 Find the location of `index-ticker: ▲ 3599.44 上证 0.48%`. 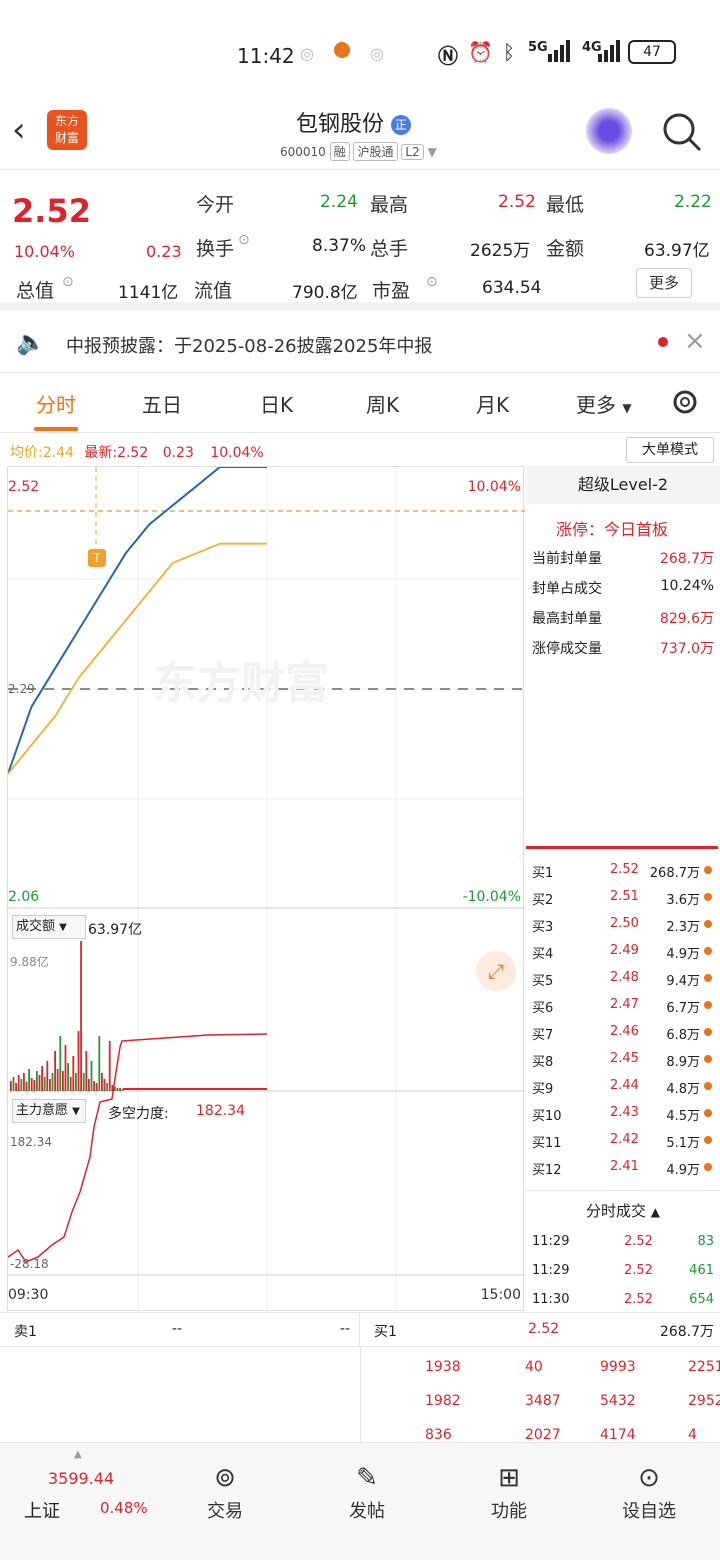

index-ticker: ▲ 3599.44 上证 0.48% is located at coordinates (95, 1499).